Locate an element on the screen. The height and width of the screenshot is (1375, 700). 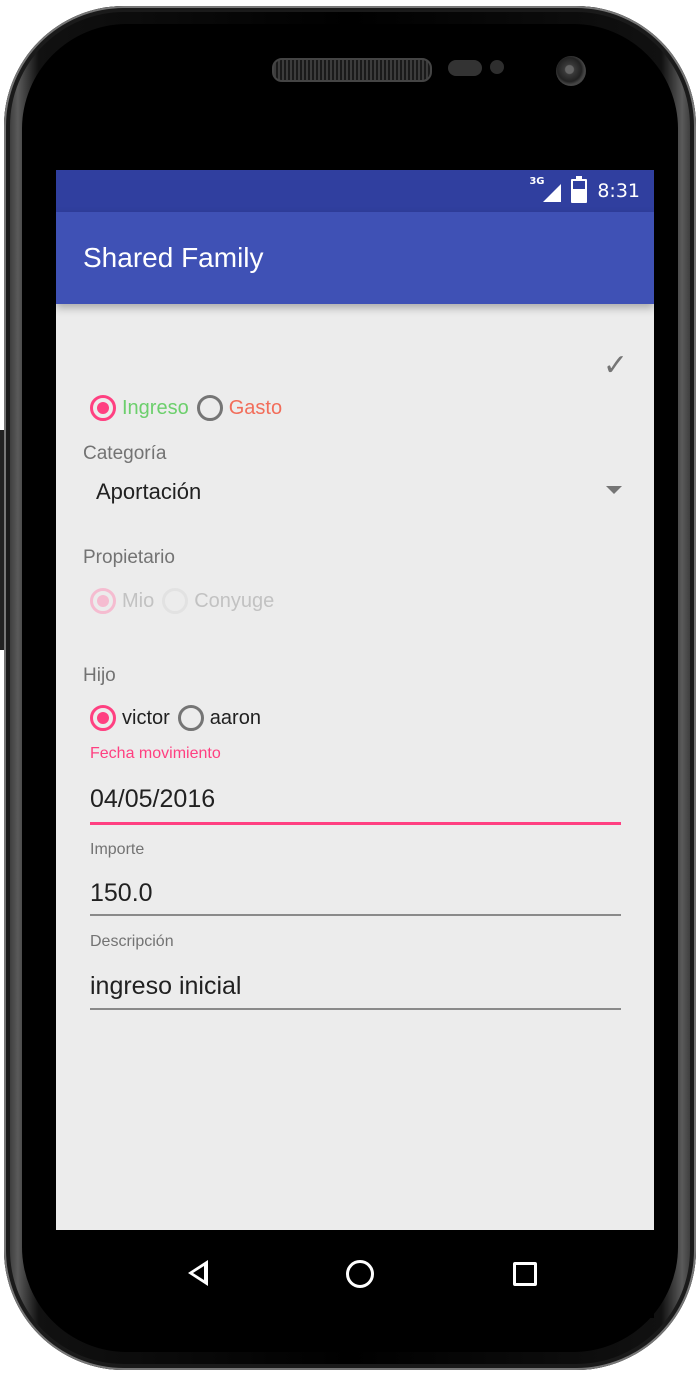
front-camera is located at coordinates (571, 71).